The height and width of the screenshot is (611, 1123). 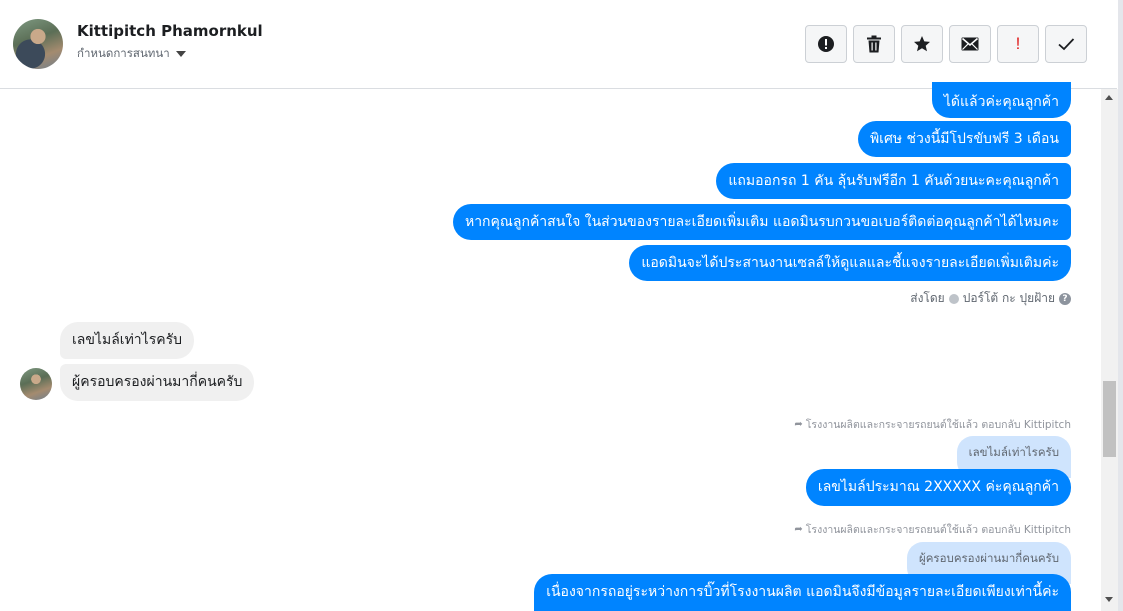 I want to click on trash-icon, so click(x=874, y=44).